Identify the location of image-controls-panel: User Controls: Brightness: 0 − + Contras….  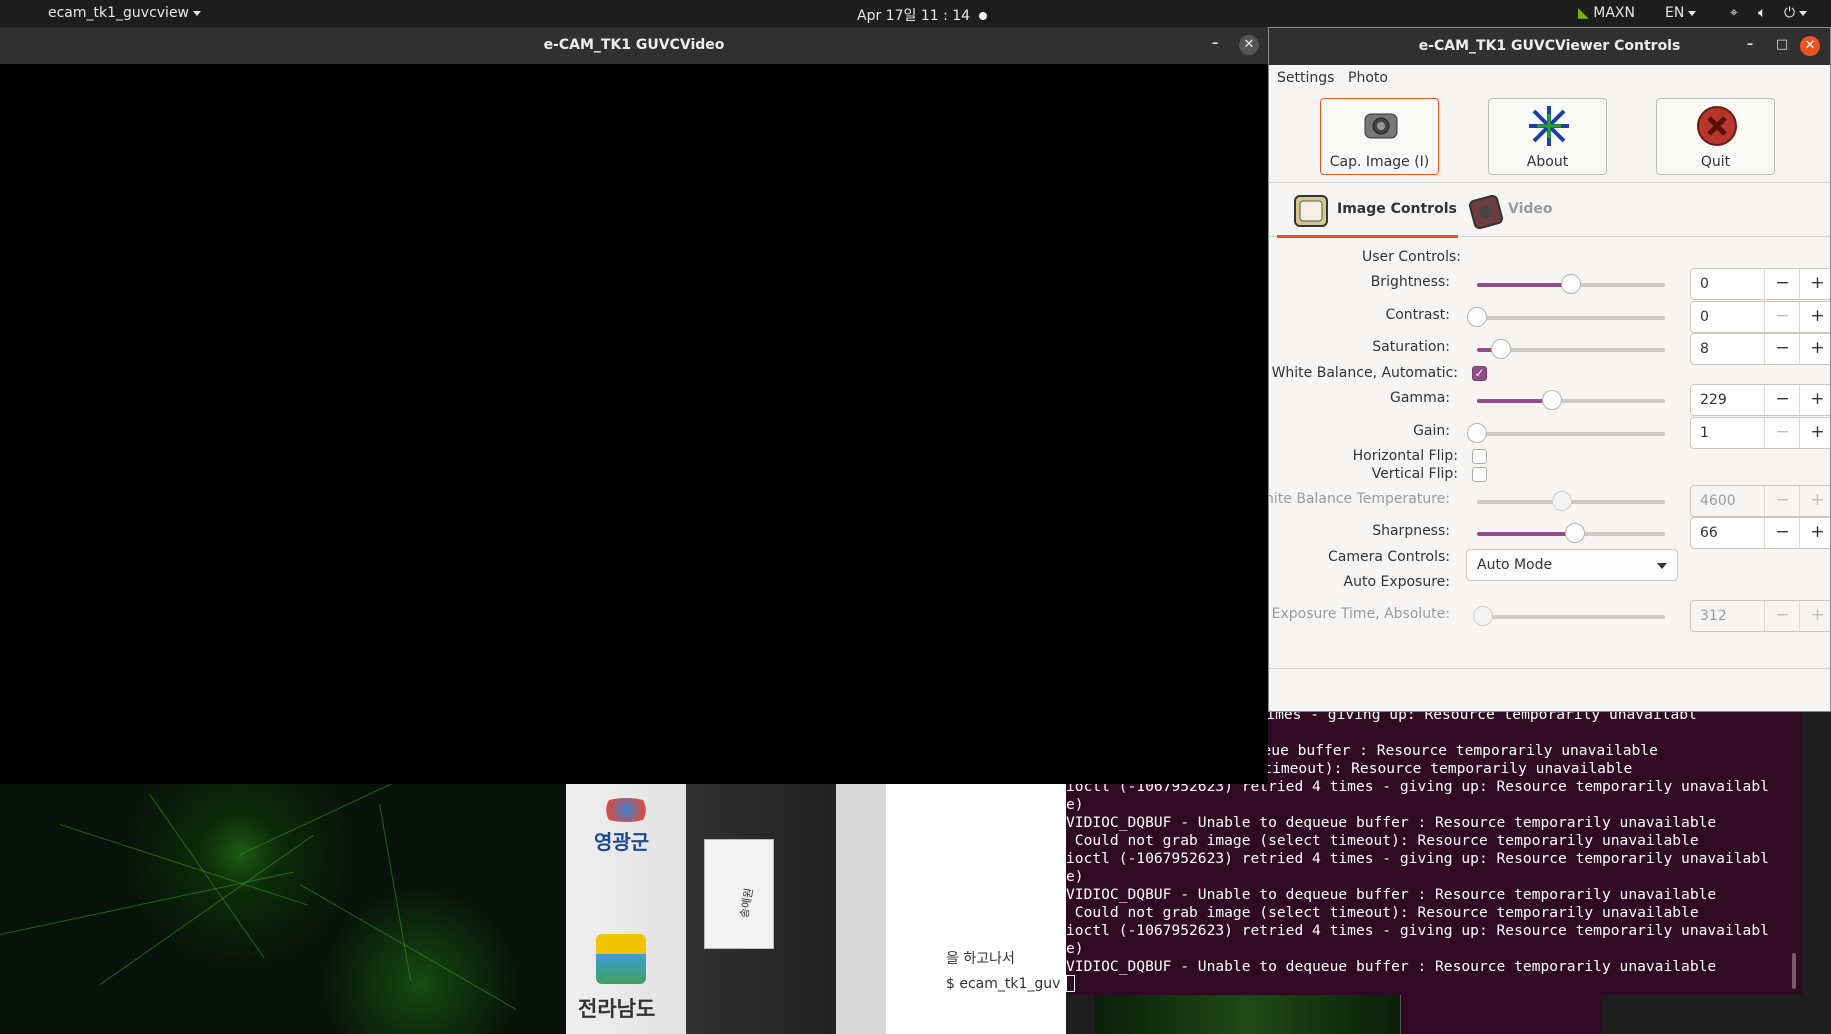
(1549, 453).